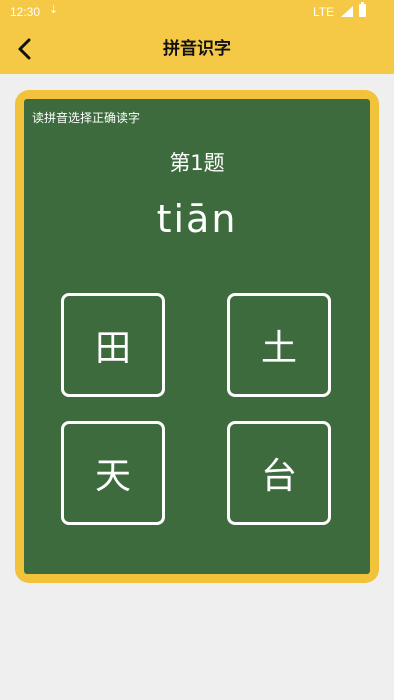 The image size is (394, 700). I want to click on option-button-4: 台, so click(279, 473).